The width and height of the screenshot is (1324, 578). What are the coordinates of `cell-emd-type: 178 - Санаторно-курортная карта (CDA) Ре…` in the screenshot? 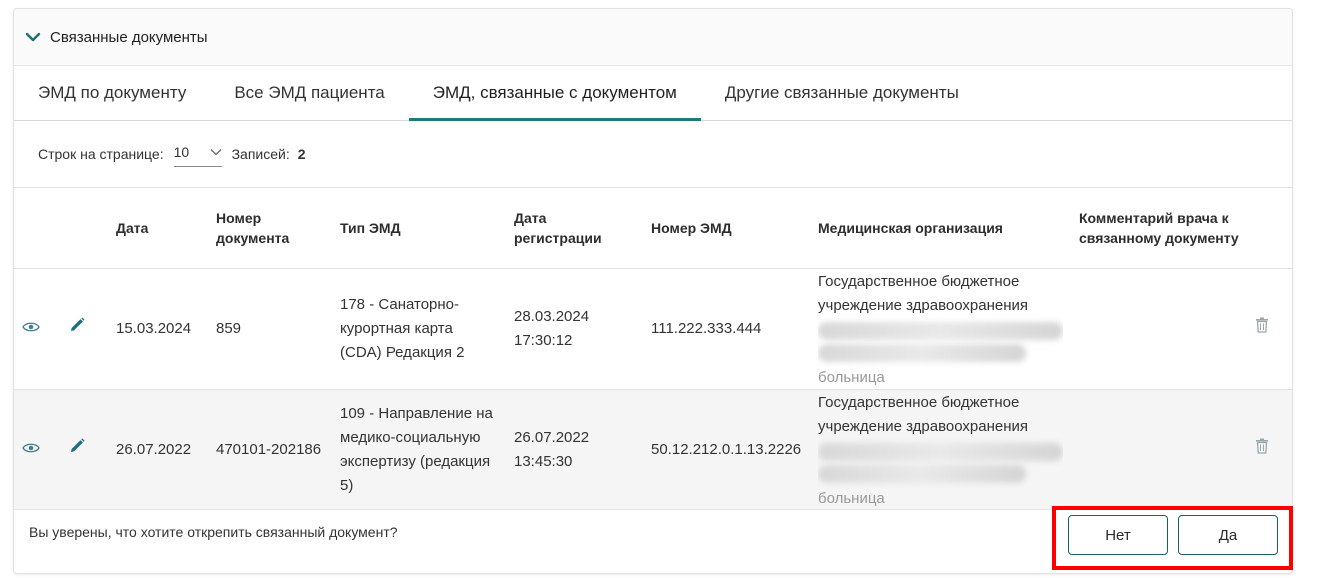 It's located at (419, 329).